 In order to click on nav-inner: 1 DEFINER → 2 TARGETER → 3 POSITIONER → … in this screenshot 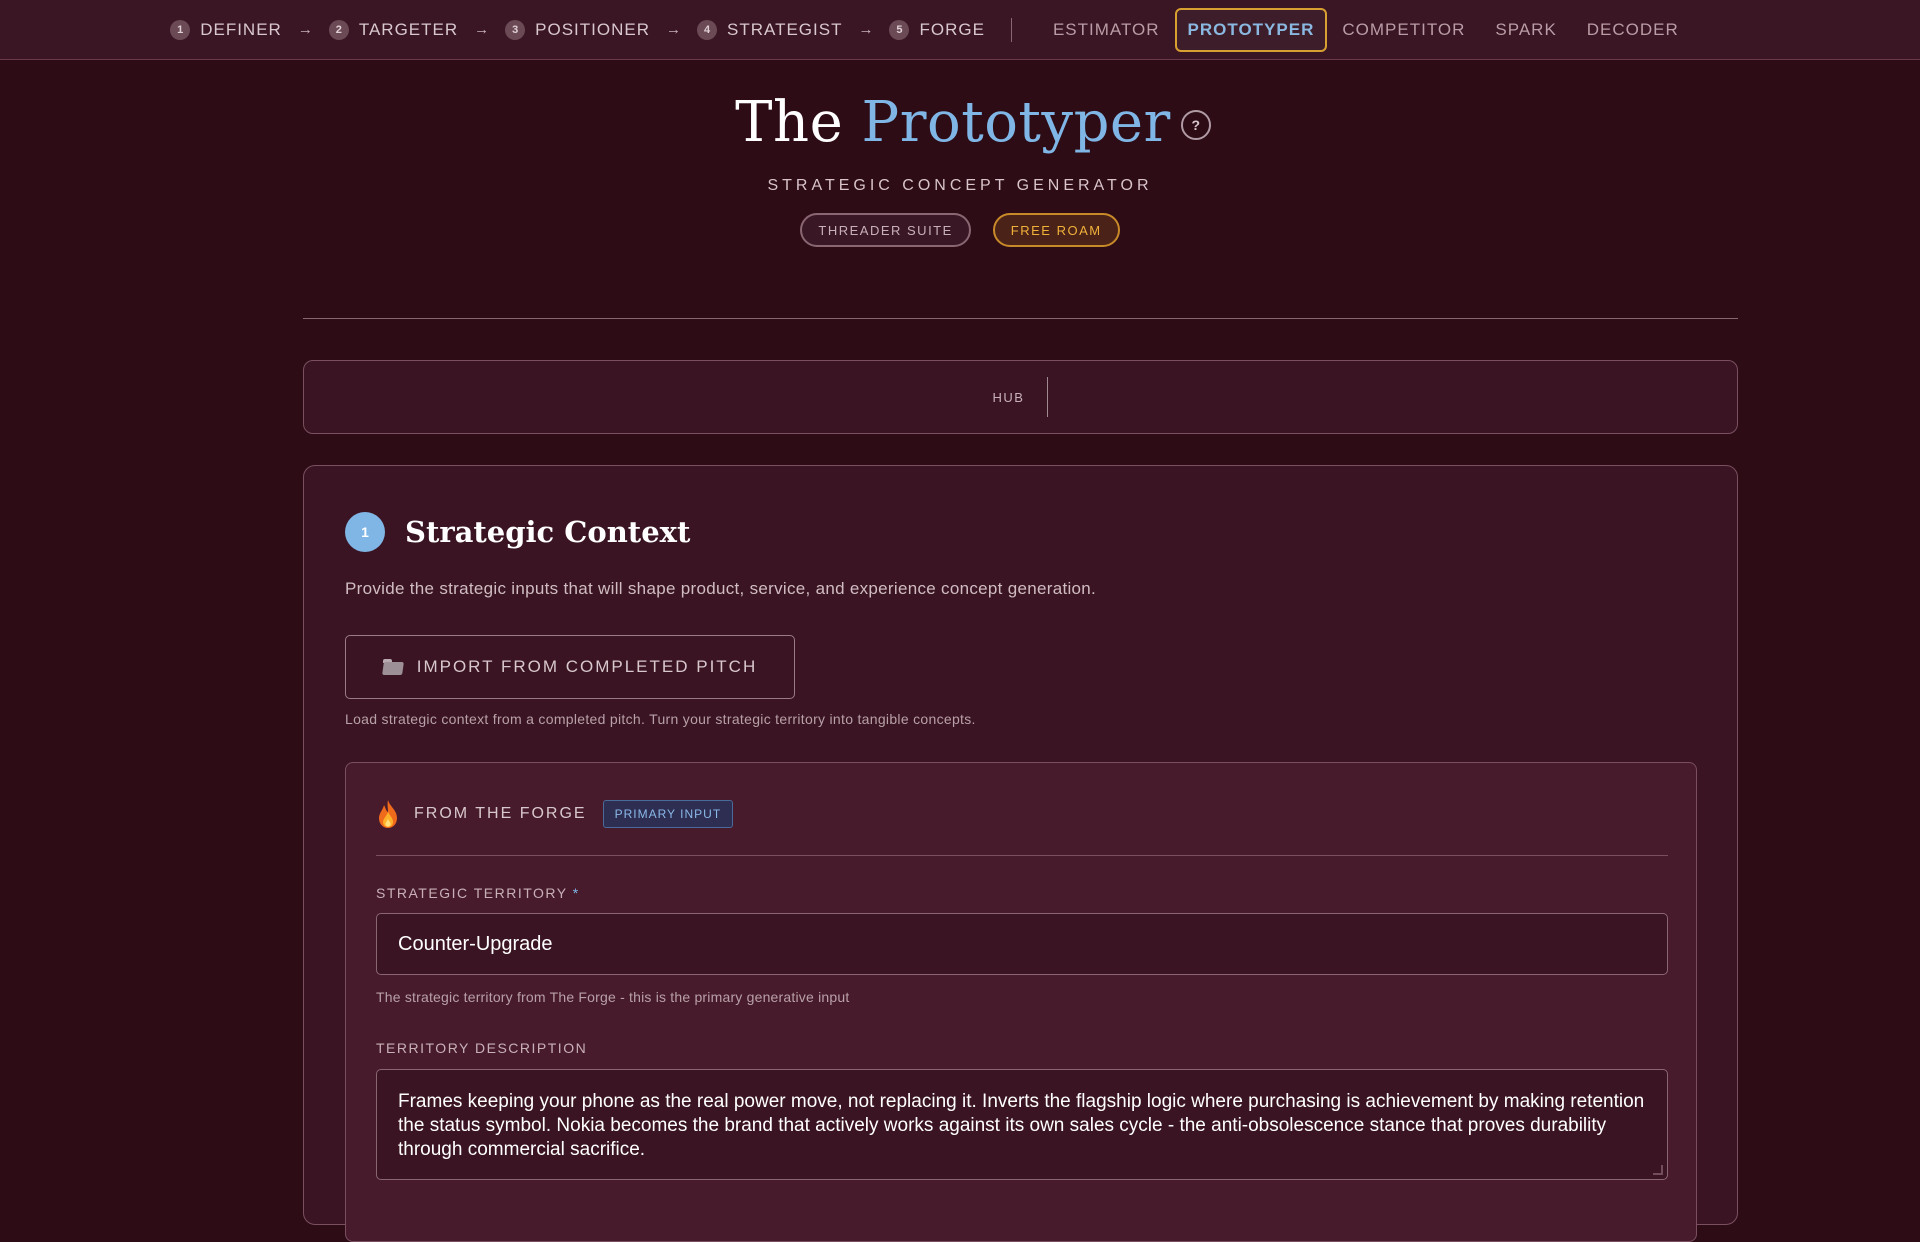, I will do `click(932, 29)`.